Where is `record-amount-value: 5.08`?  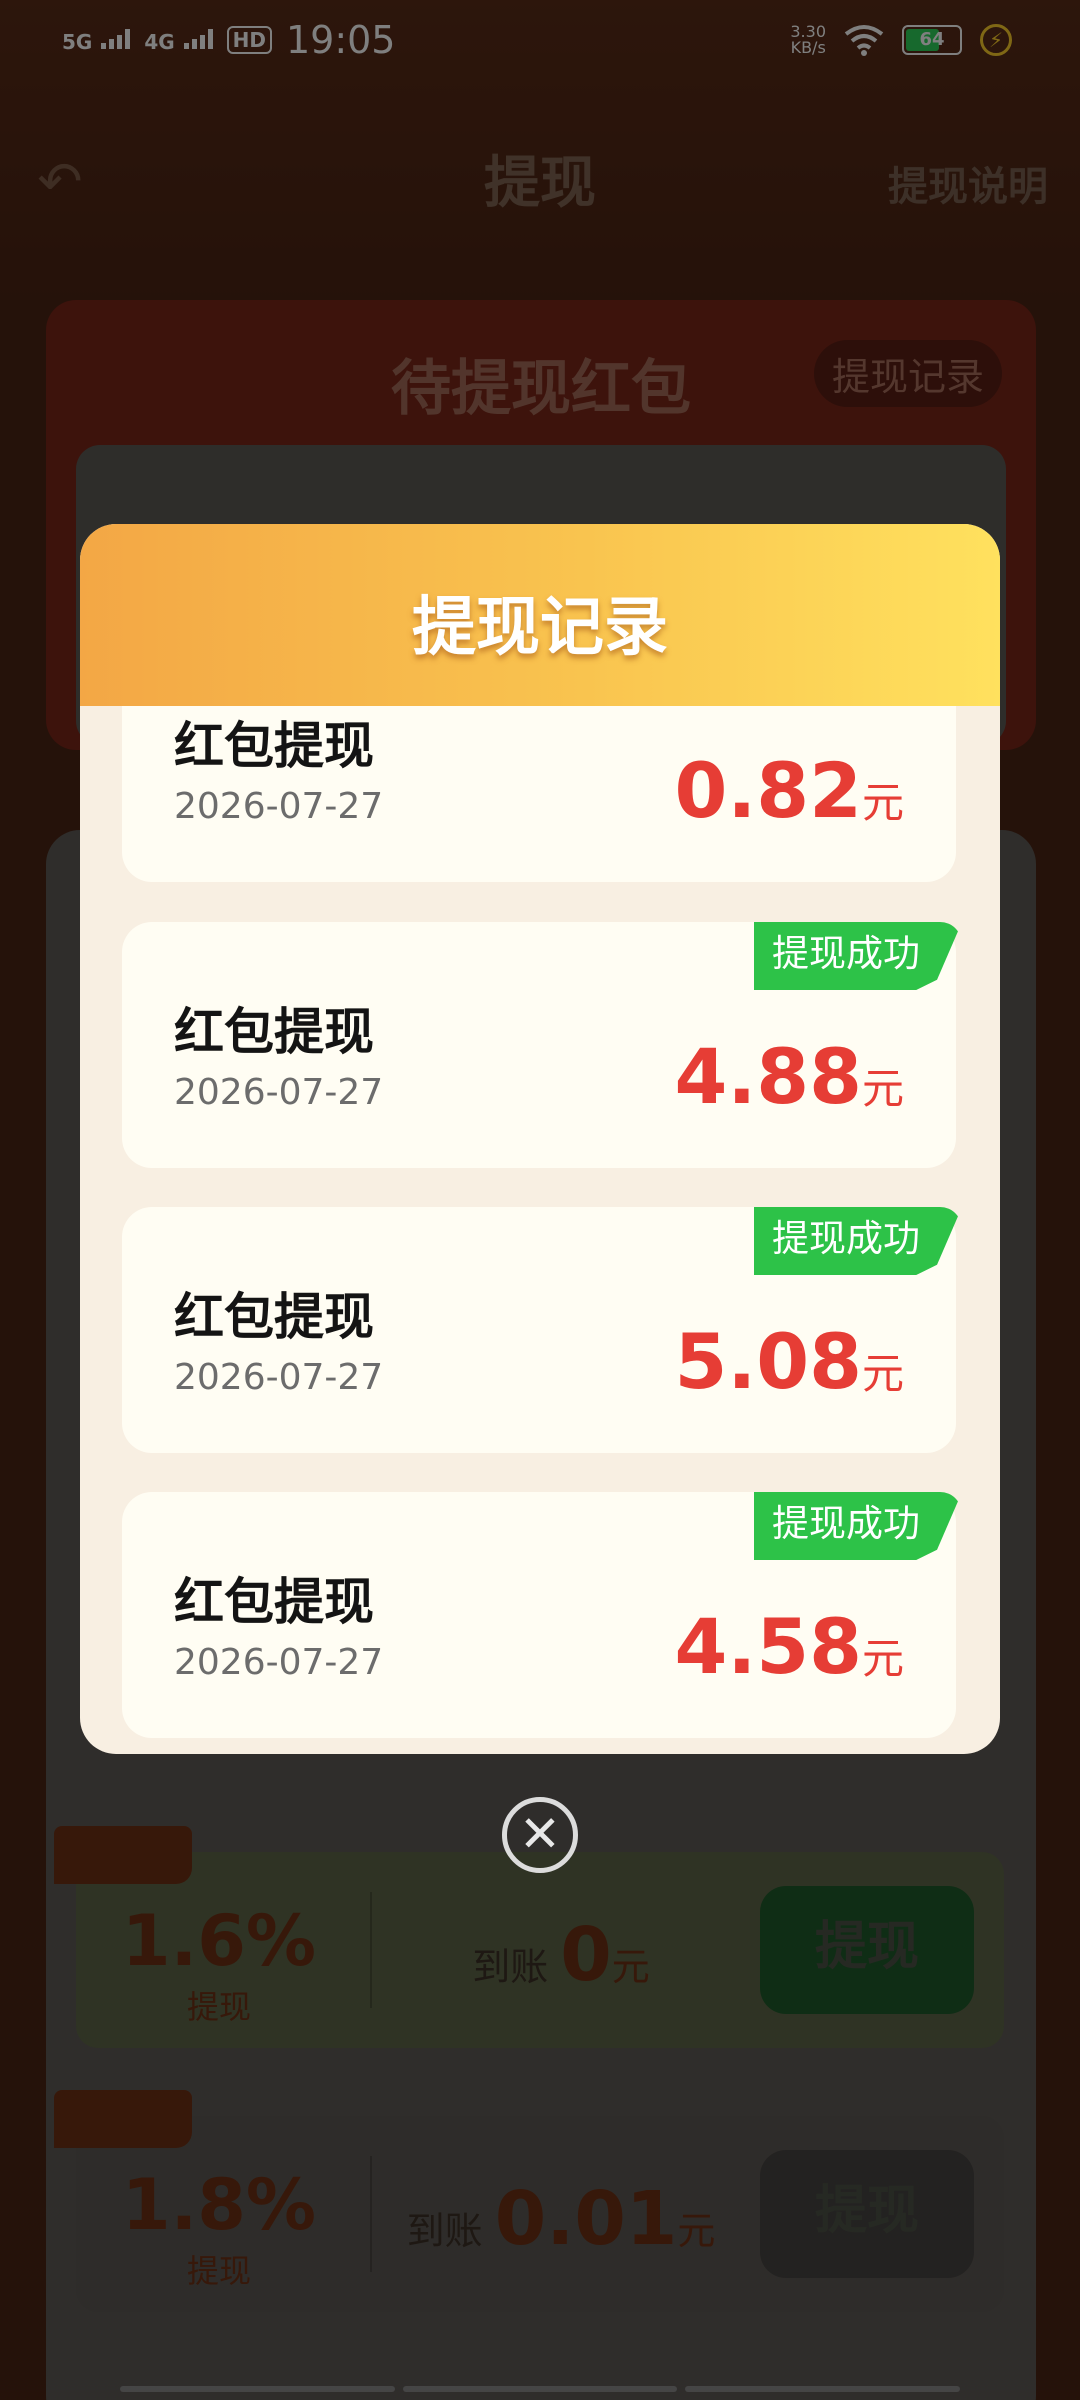
record-amount-value: 5.08 is located at coordinates (768, 1361).